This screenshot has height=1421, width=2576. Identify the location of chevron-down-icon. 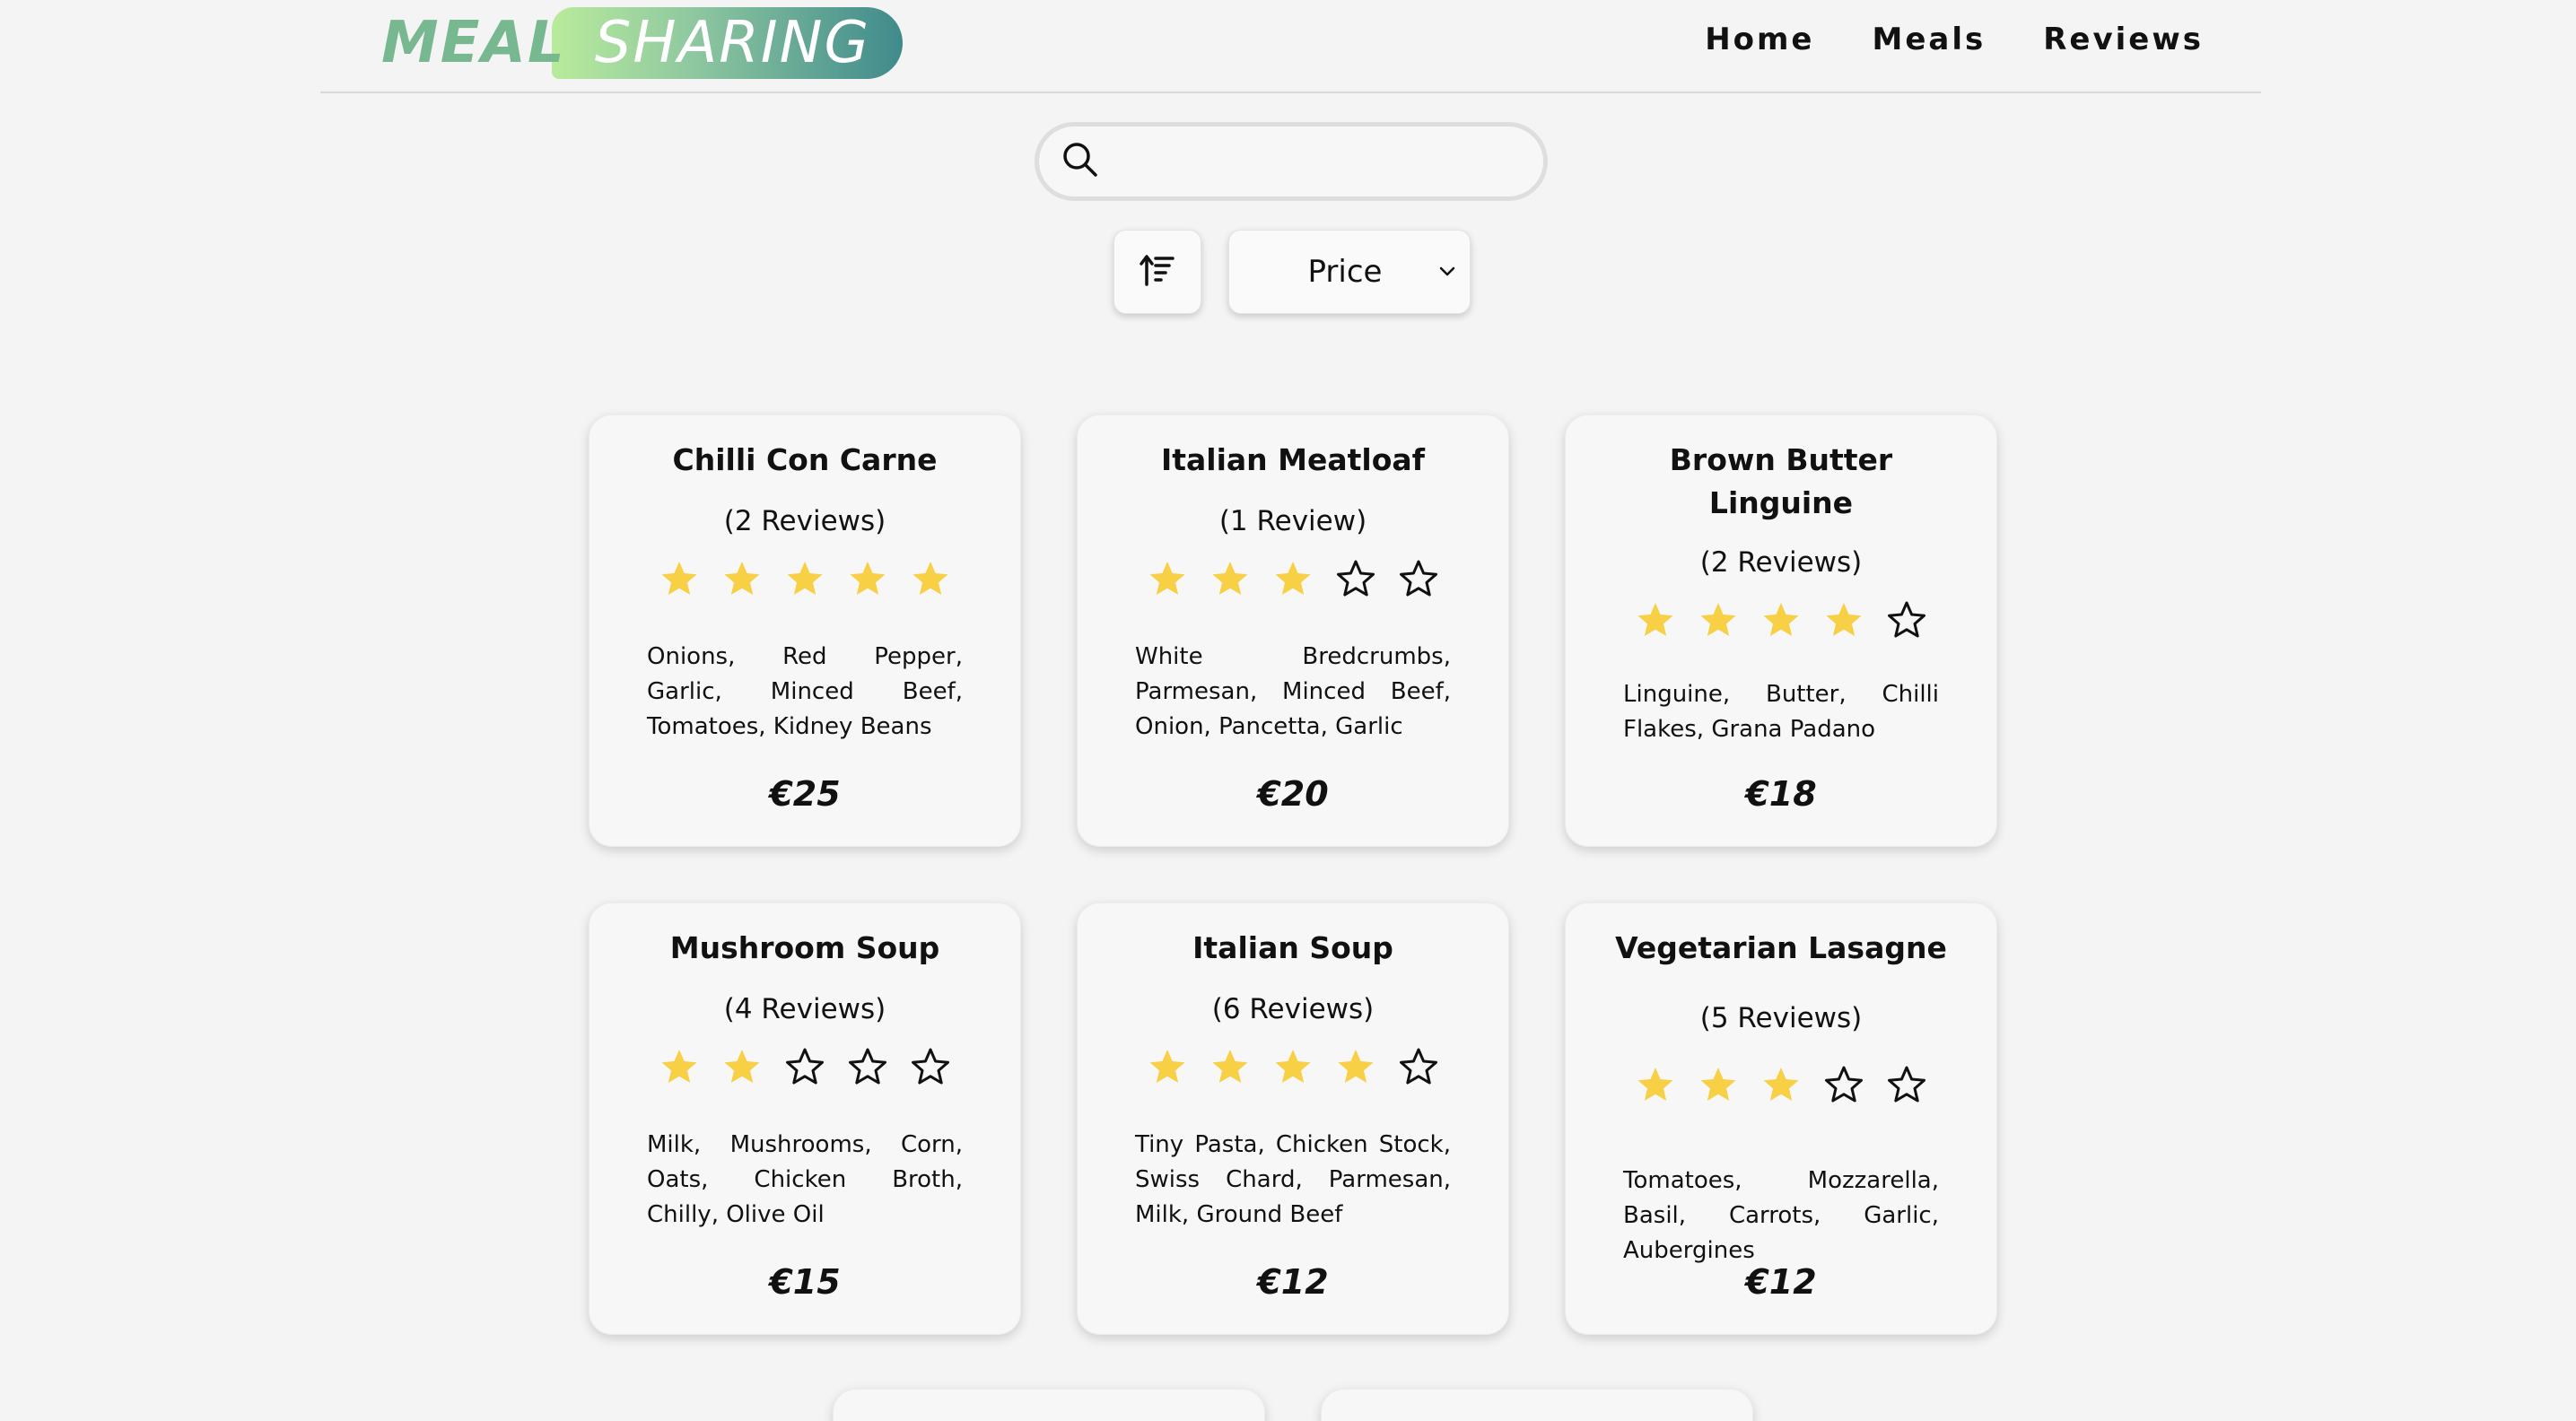
(1447, 272).